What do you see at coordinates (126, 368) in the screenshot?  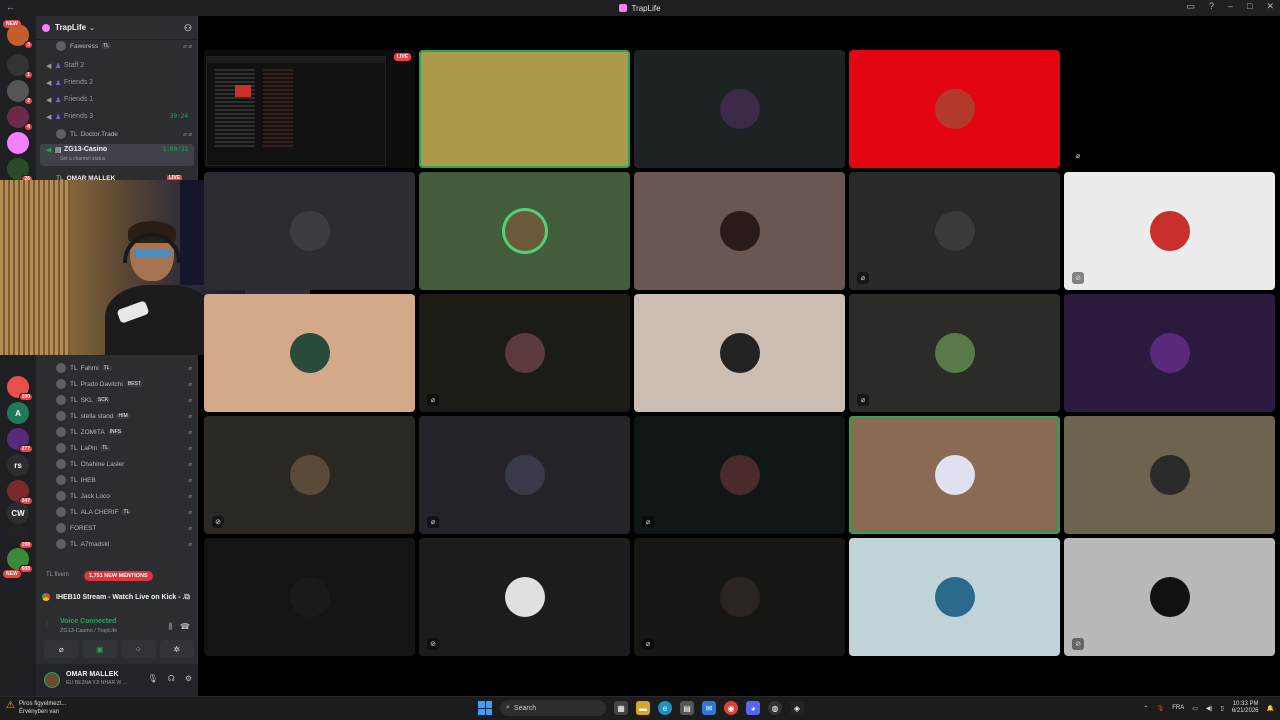 I see `voice-user: TL Fahmi TL ⌀` at bounding box center [126, 368].